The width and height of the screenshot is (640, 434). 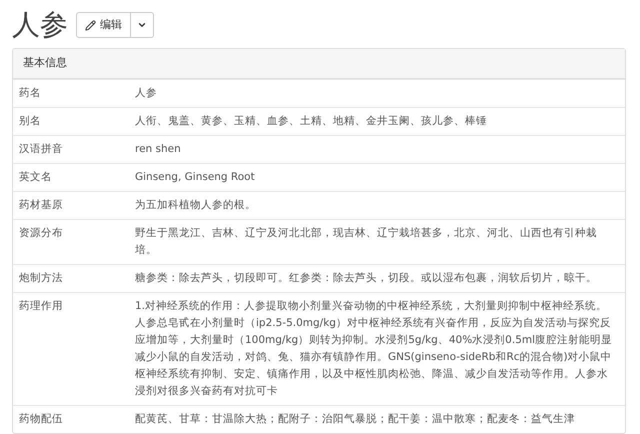 What do you see at coordinates (41, 149) in the screenshot?
I see `row-label: 汉语拼音` at bounding box center [41, 149].